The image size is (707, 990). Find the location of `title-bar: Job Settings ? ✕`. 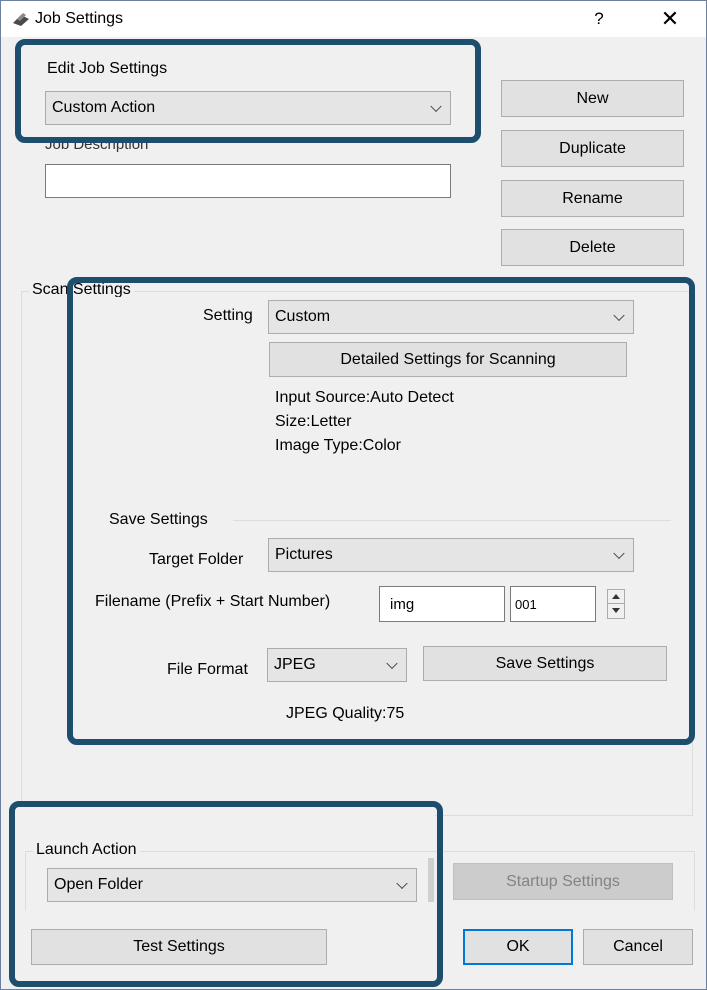

title-bar: Job Settings ? ✕ is located at coordinates (353, 19).